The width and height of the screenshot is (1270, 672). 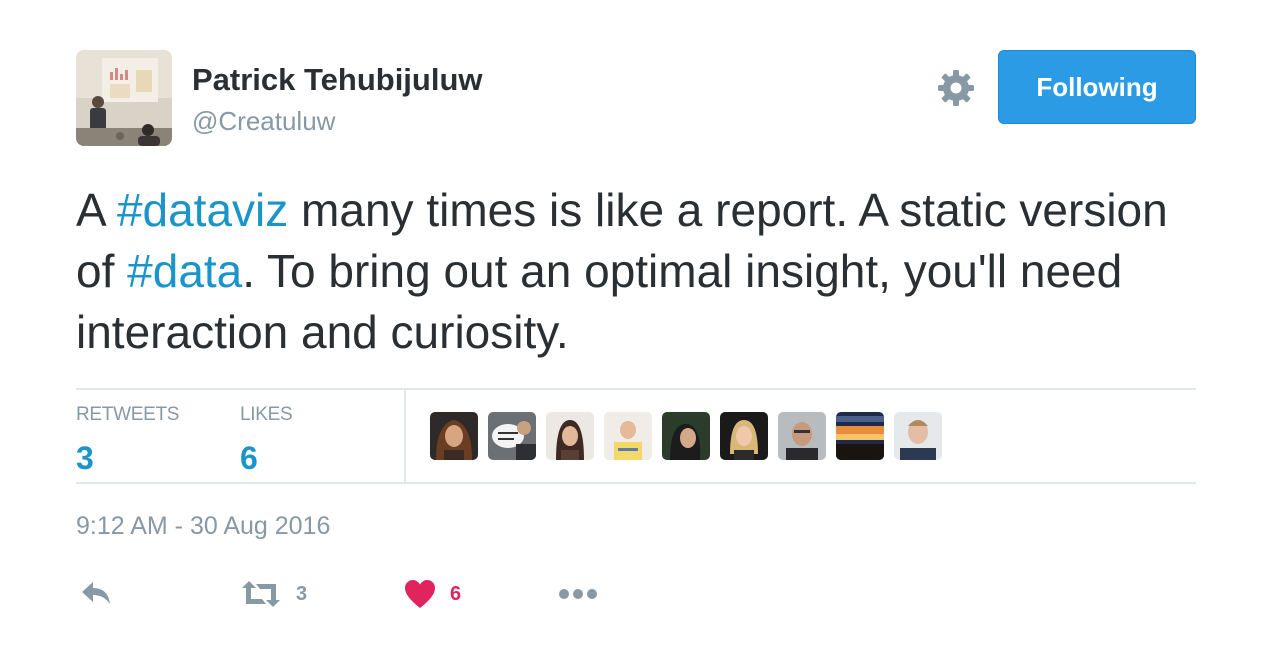 What do you see at coordinates (261, 594) in the screenshot?
I see `retweet-icon` at bounding box center [261, 594].